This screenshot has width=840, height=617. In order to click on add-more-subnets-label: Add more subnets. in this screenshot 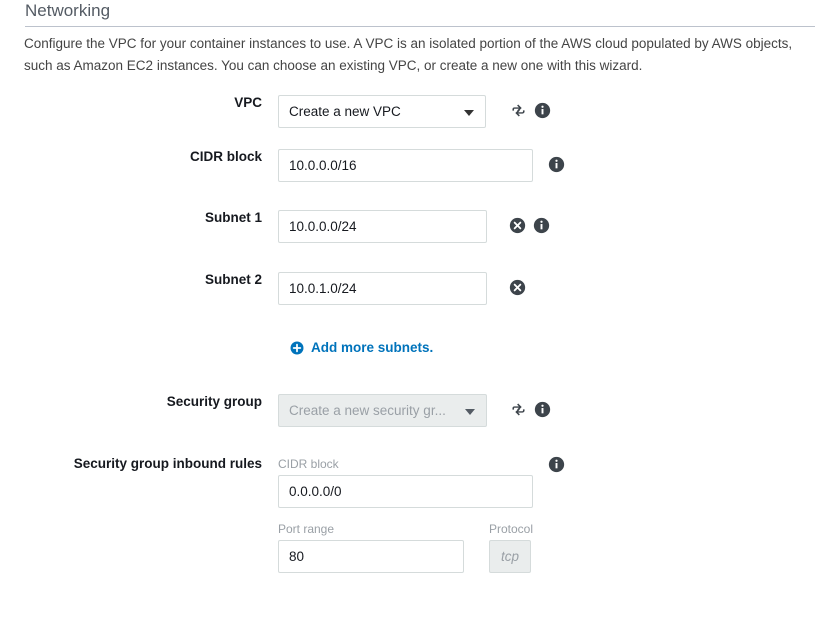, I will do `click(372, 347)`.